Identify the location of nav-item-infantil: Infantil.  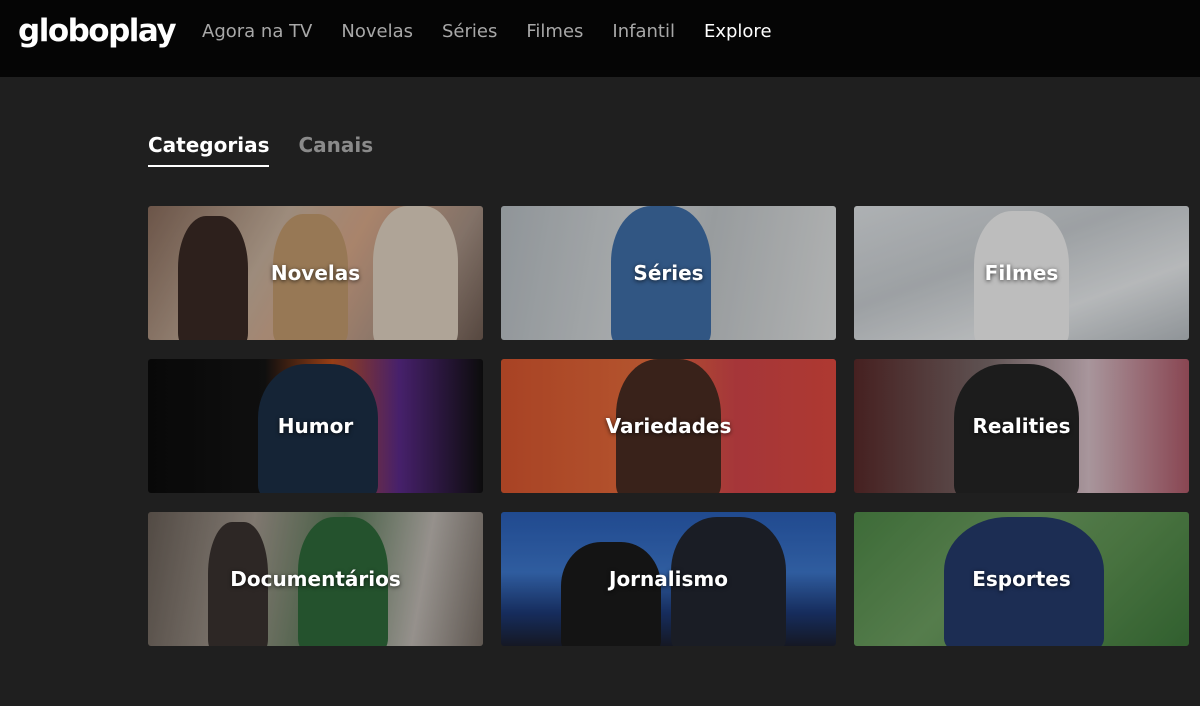
(643, 32).